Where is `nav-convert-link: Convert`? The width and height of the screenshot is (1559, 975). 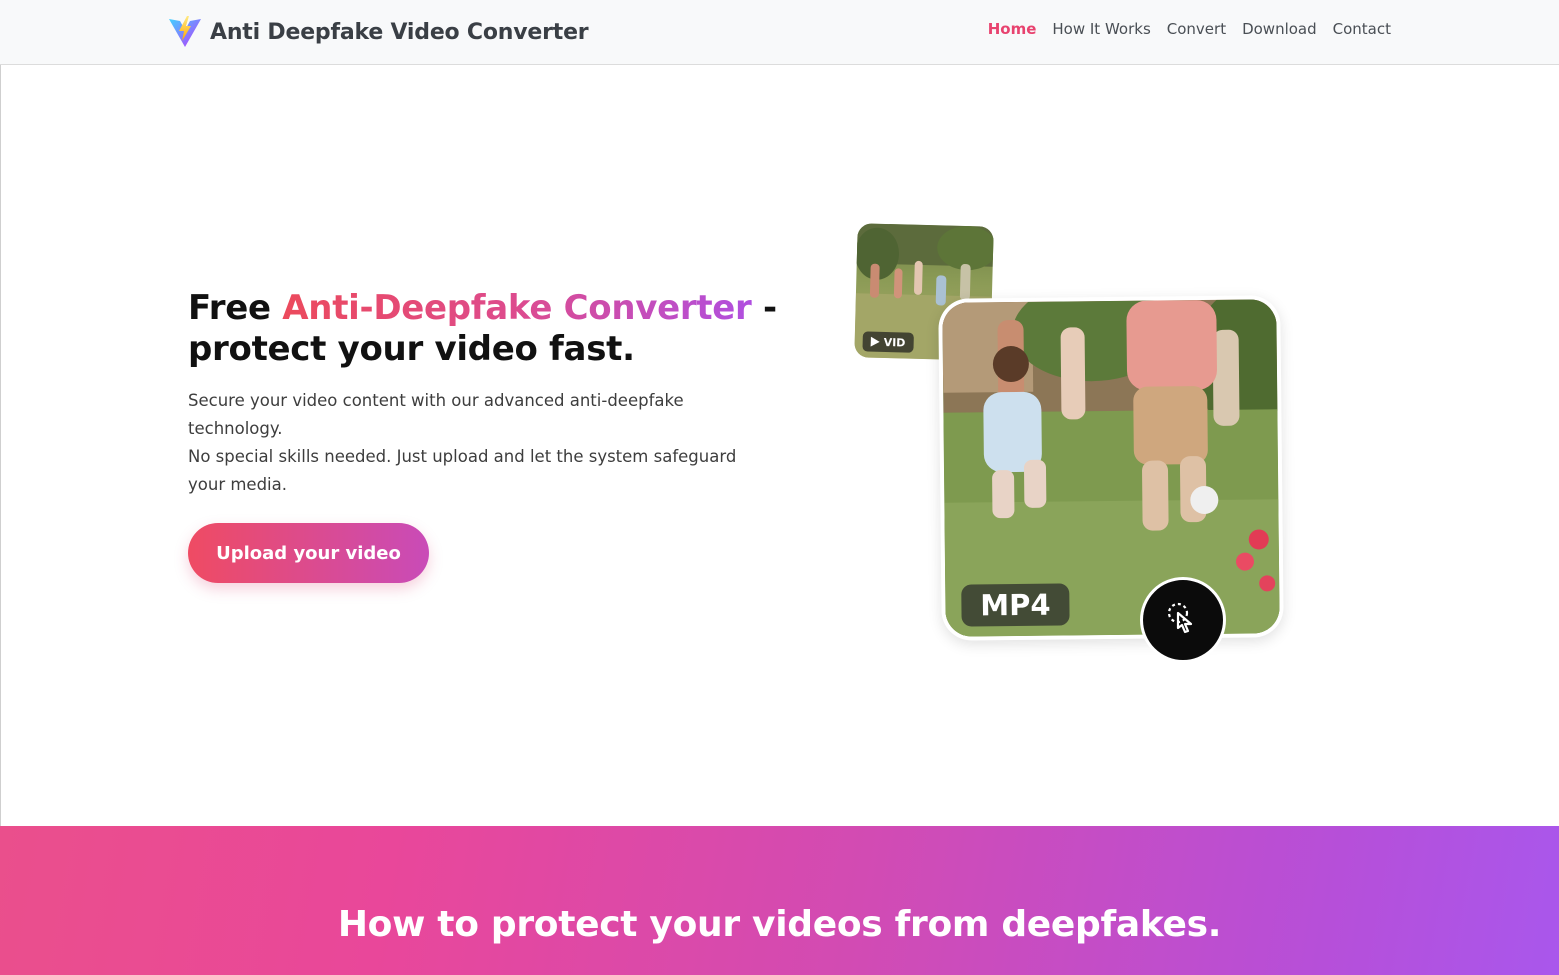 nav-convert-link: Convert is located at coordinates (1196, 29).